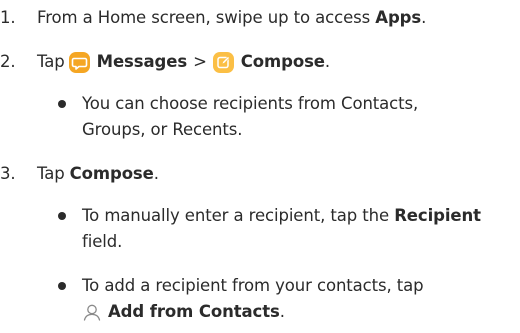 The height and width of the screenshot is (333, 520). What do you see at coordinates (250, 103) in the screenshot?
I see `bullet-line: You can choose recipients from Contacts,` at bounding box center [250, 103].